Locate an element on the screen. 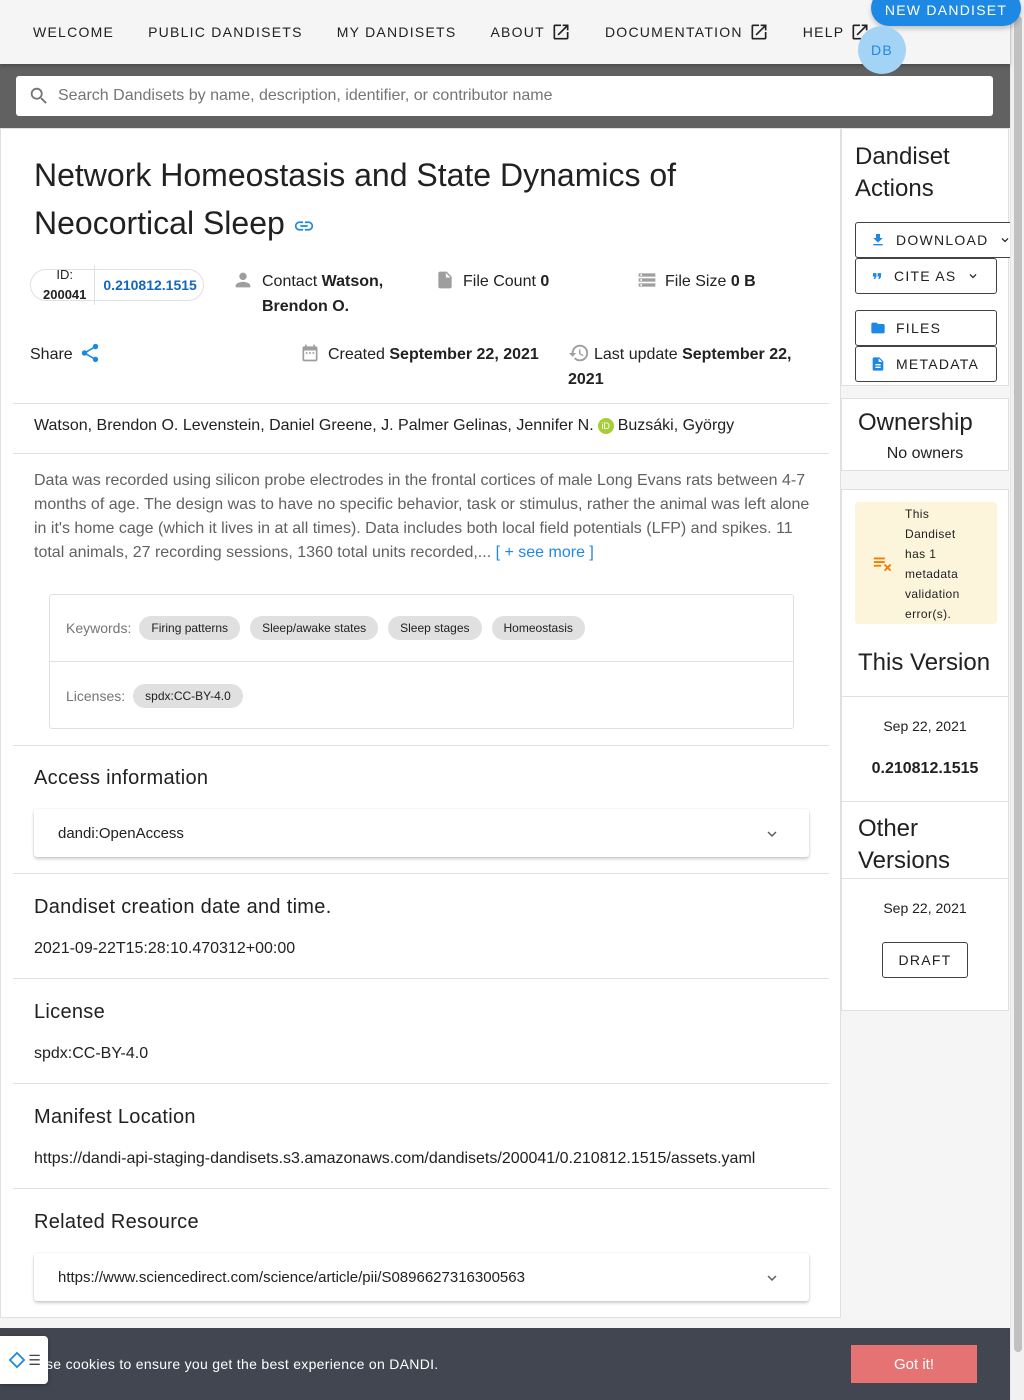  related-heading: Related Resource is located at coordinates (116, 1222).